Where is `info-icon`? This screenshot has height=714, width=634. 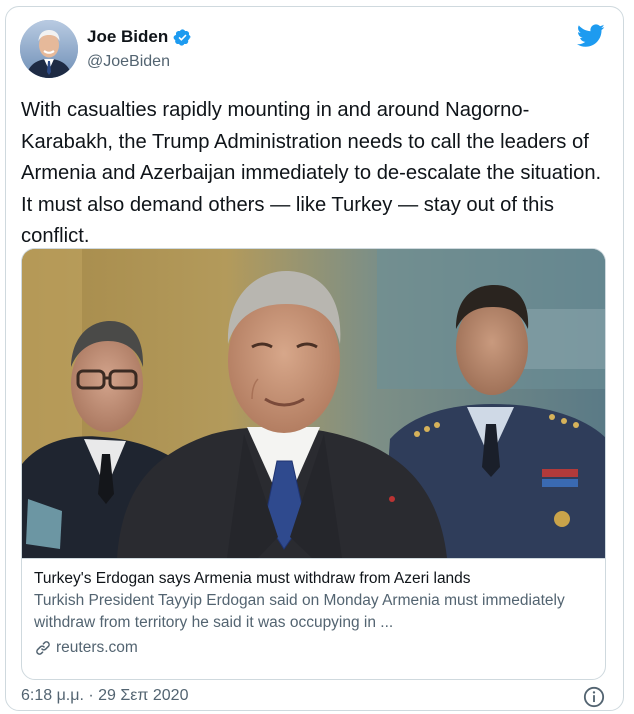 info-icon is located at coordinates (594, 697).